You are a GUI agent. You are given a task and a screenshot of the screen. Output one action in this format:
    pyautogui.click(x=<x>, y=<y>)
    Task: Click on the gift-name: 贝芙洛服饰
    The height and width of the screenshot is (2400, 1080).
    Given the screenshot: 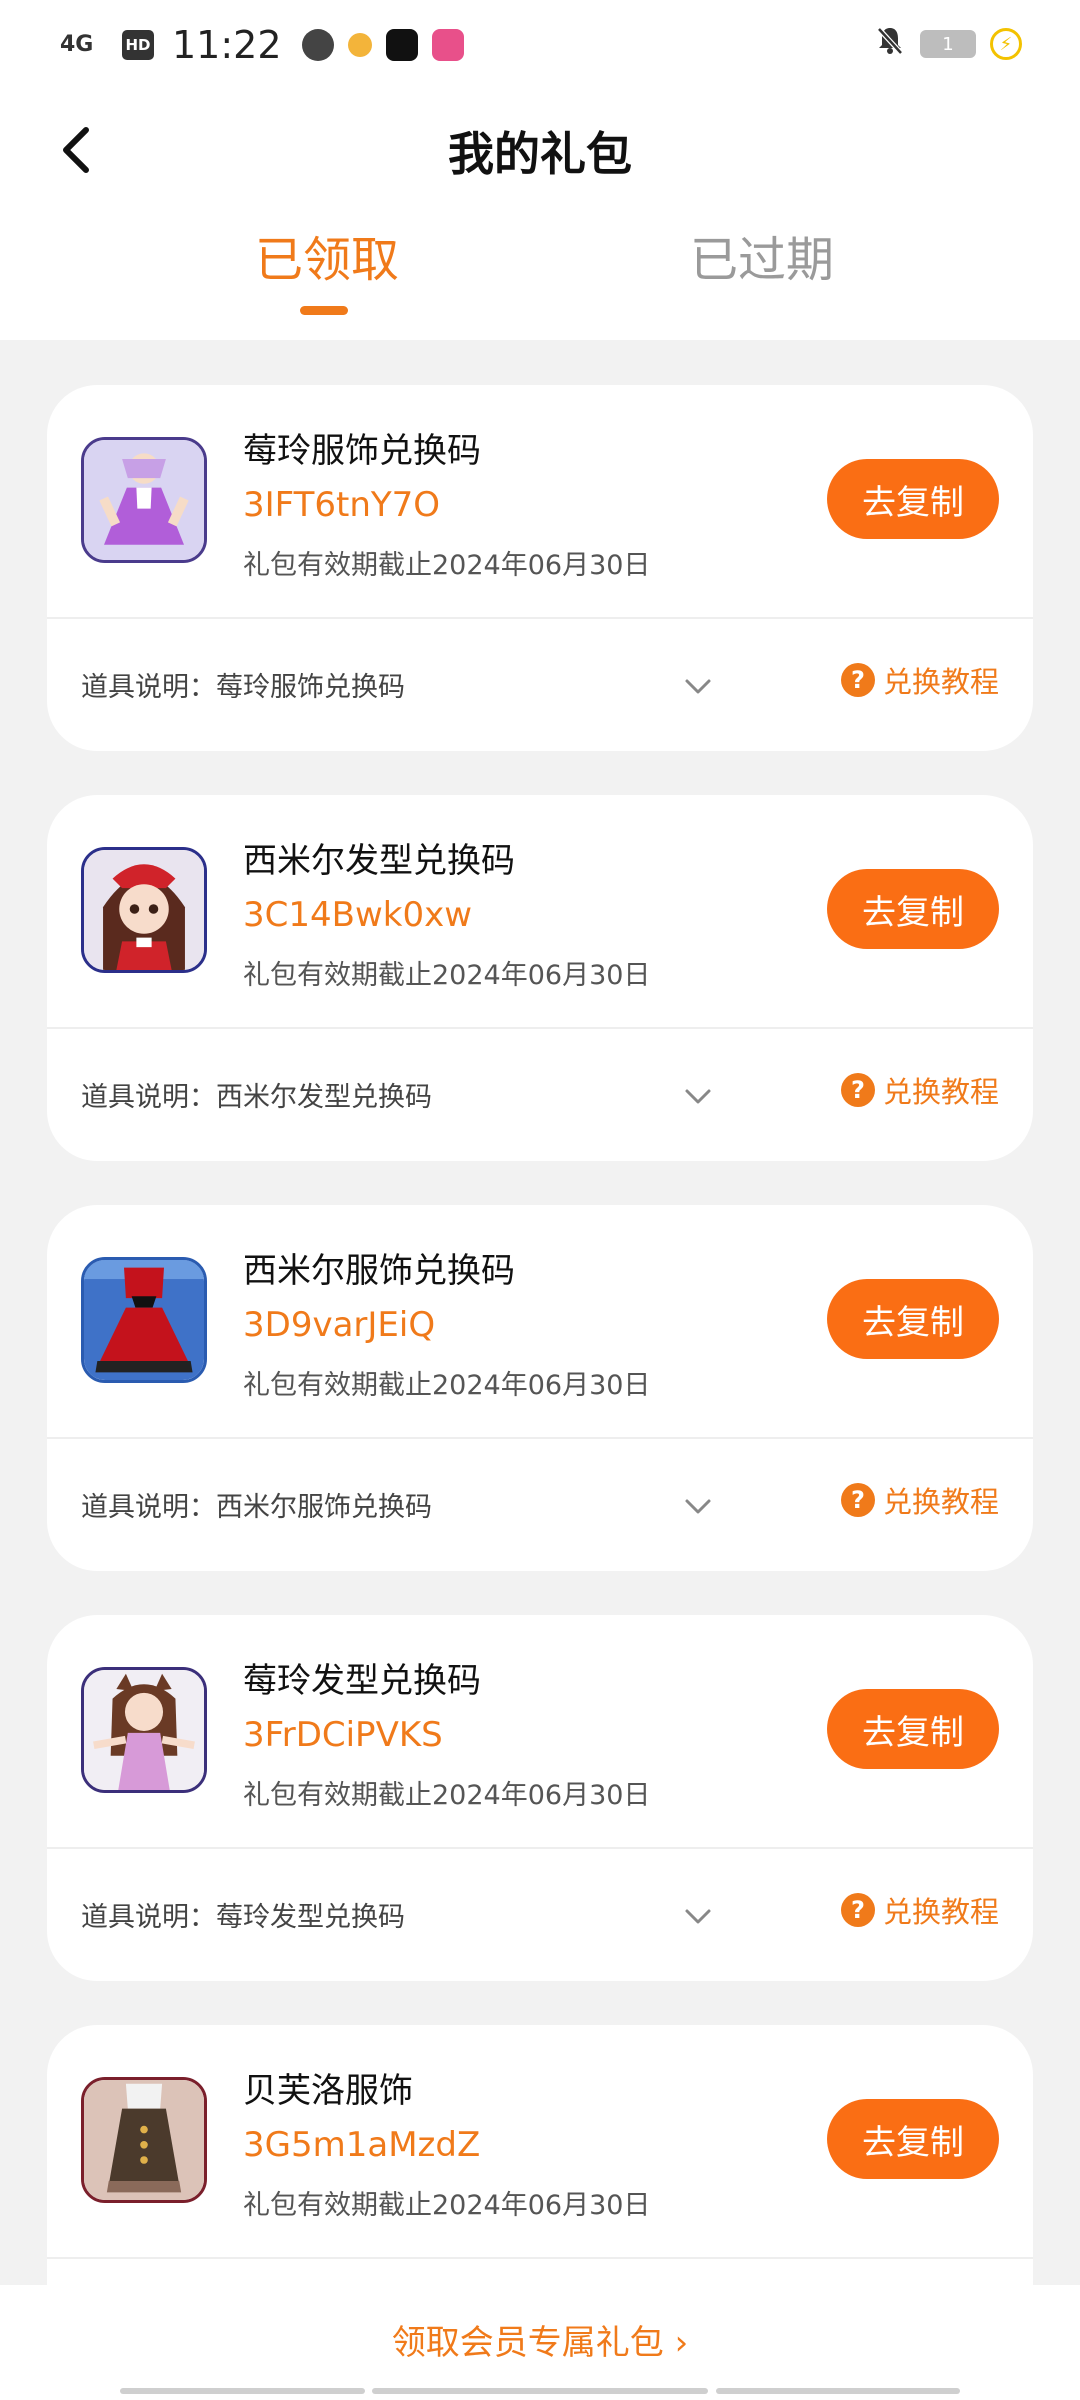 What is the action you would take?
    pyautogui.click(x=328, y=2091)
    